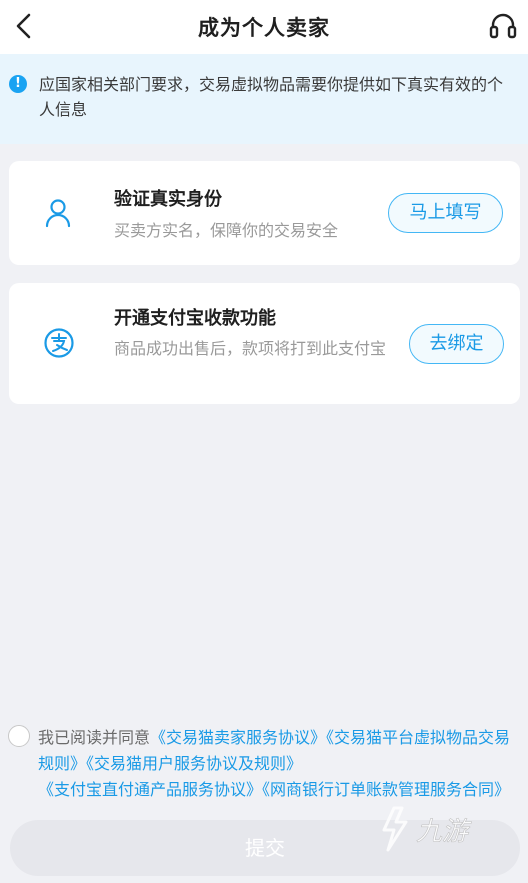 This screenshot has height=883, width=528. I want to click on bind-button: 去绑定, so click(456, 344).